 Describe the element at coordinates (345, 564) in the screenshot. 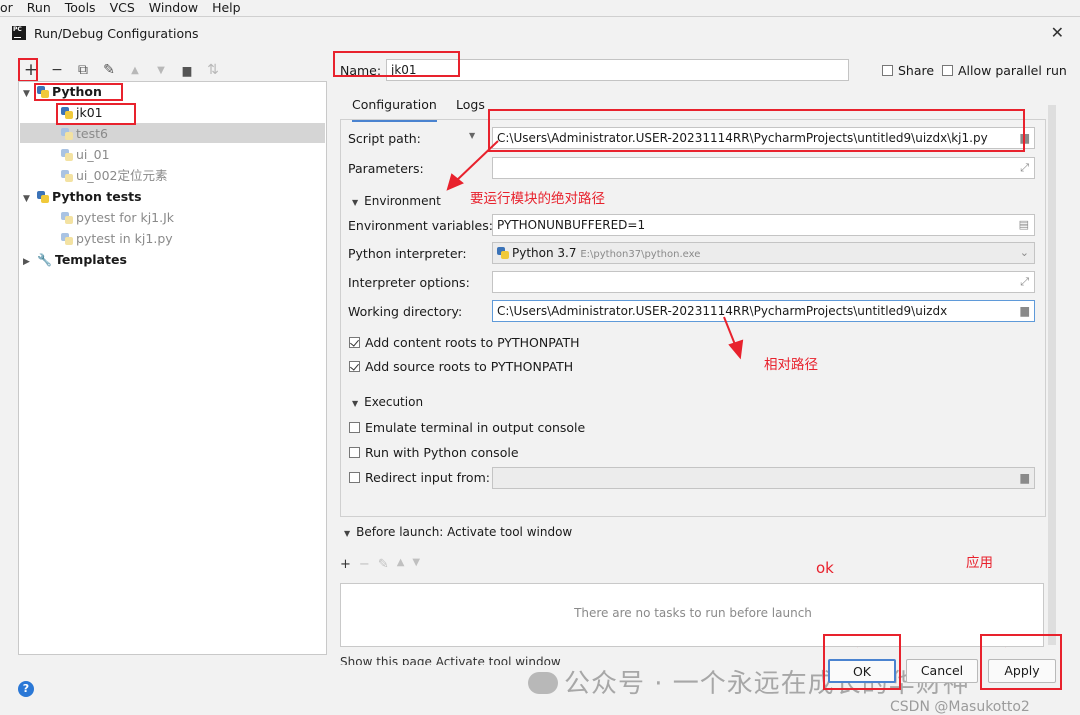

I see `add-task-icon: +` at that location.